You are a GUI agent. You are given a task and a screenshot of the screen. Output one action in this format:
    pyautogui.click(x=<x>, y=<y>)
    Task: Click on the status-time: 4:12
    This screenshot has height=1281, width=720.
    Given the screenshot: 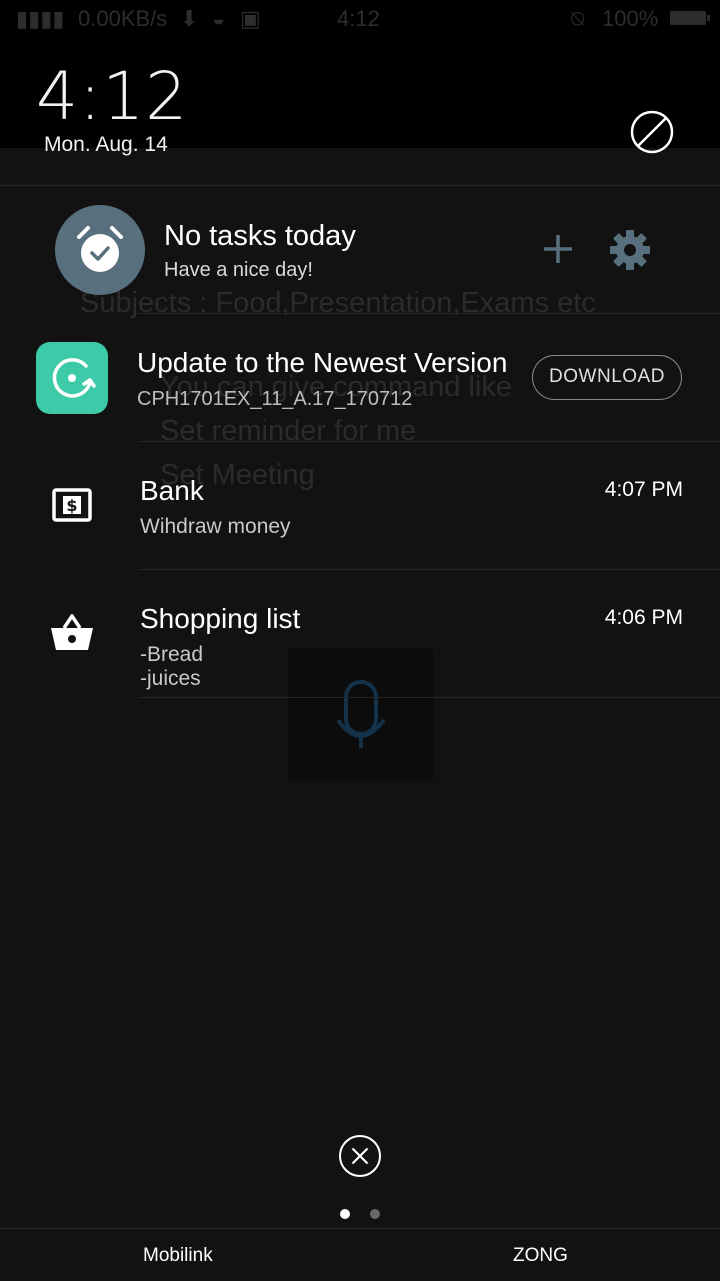 What is the action you would take?
    pyautogui.click(x=358, y=18)
    